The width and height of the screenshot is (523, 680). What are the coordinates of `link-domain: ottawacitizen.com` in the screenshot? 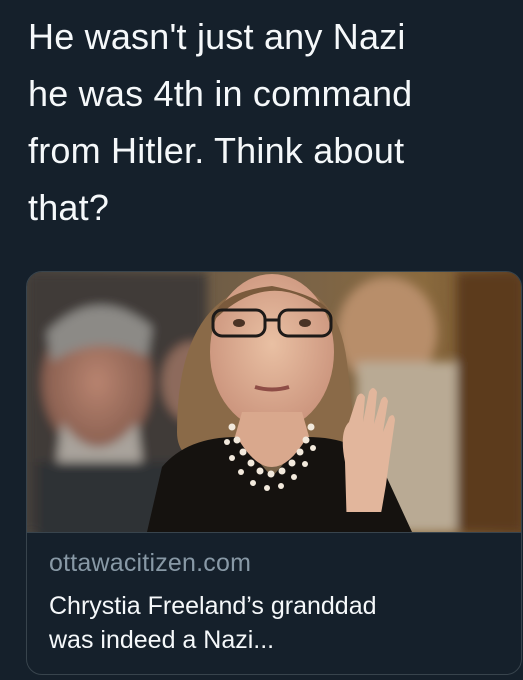 It's located at (150, 563).